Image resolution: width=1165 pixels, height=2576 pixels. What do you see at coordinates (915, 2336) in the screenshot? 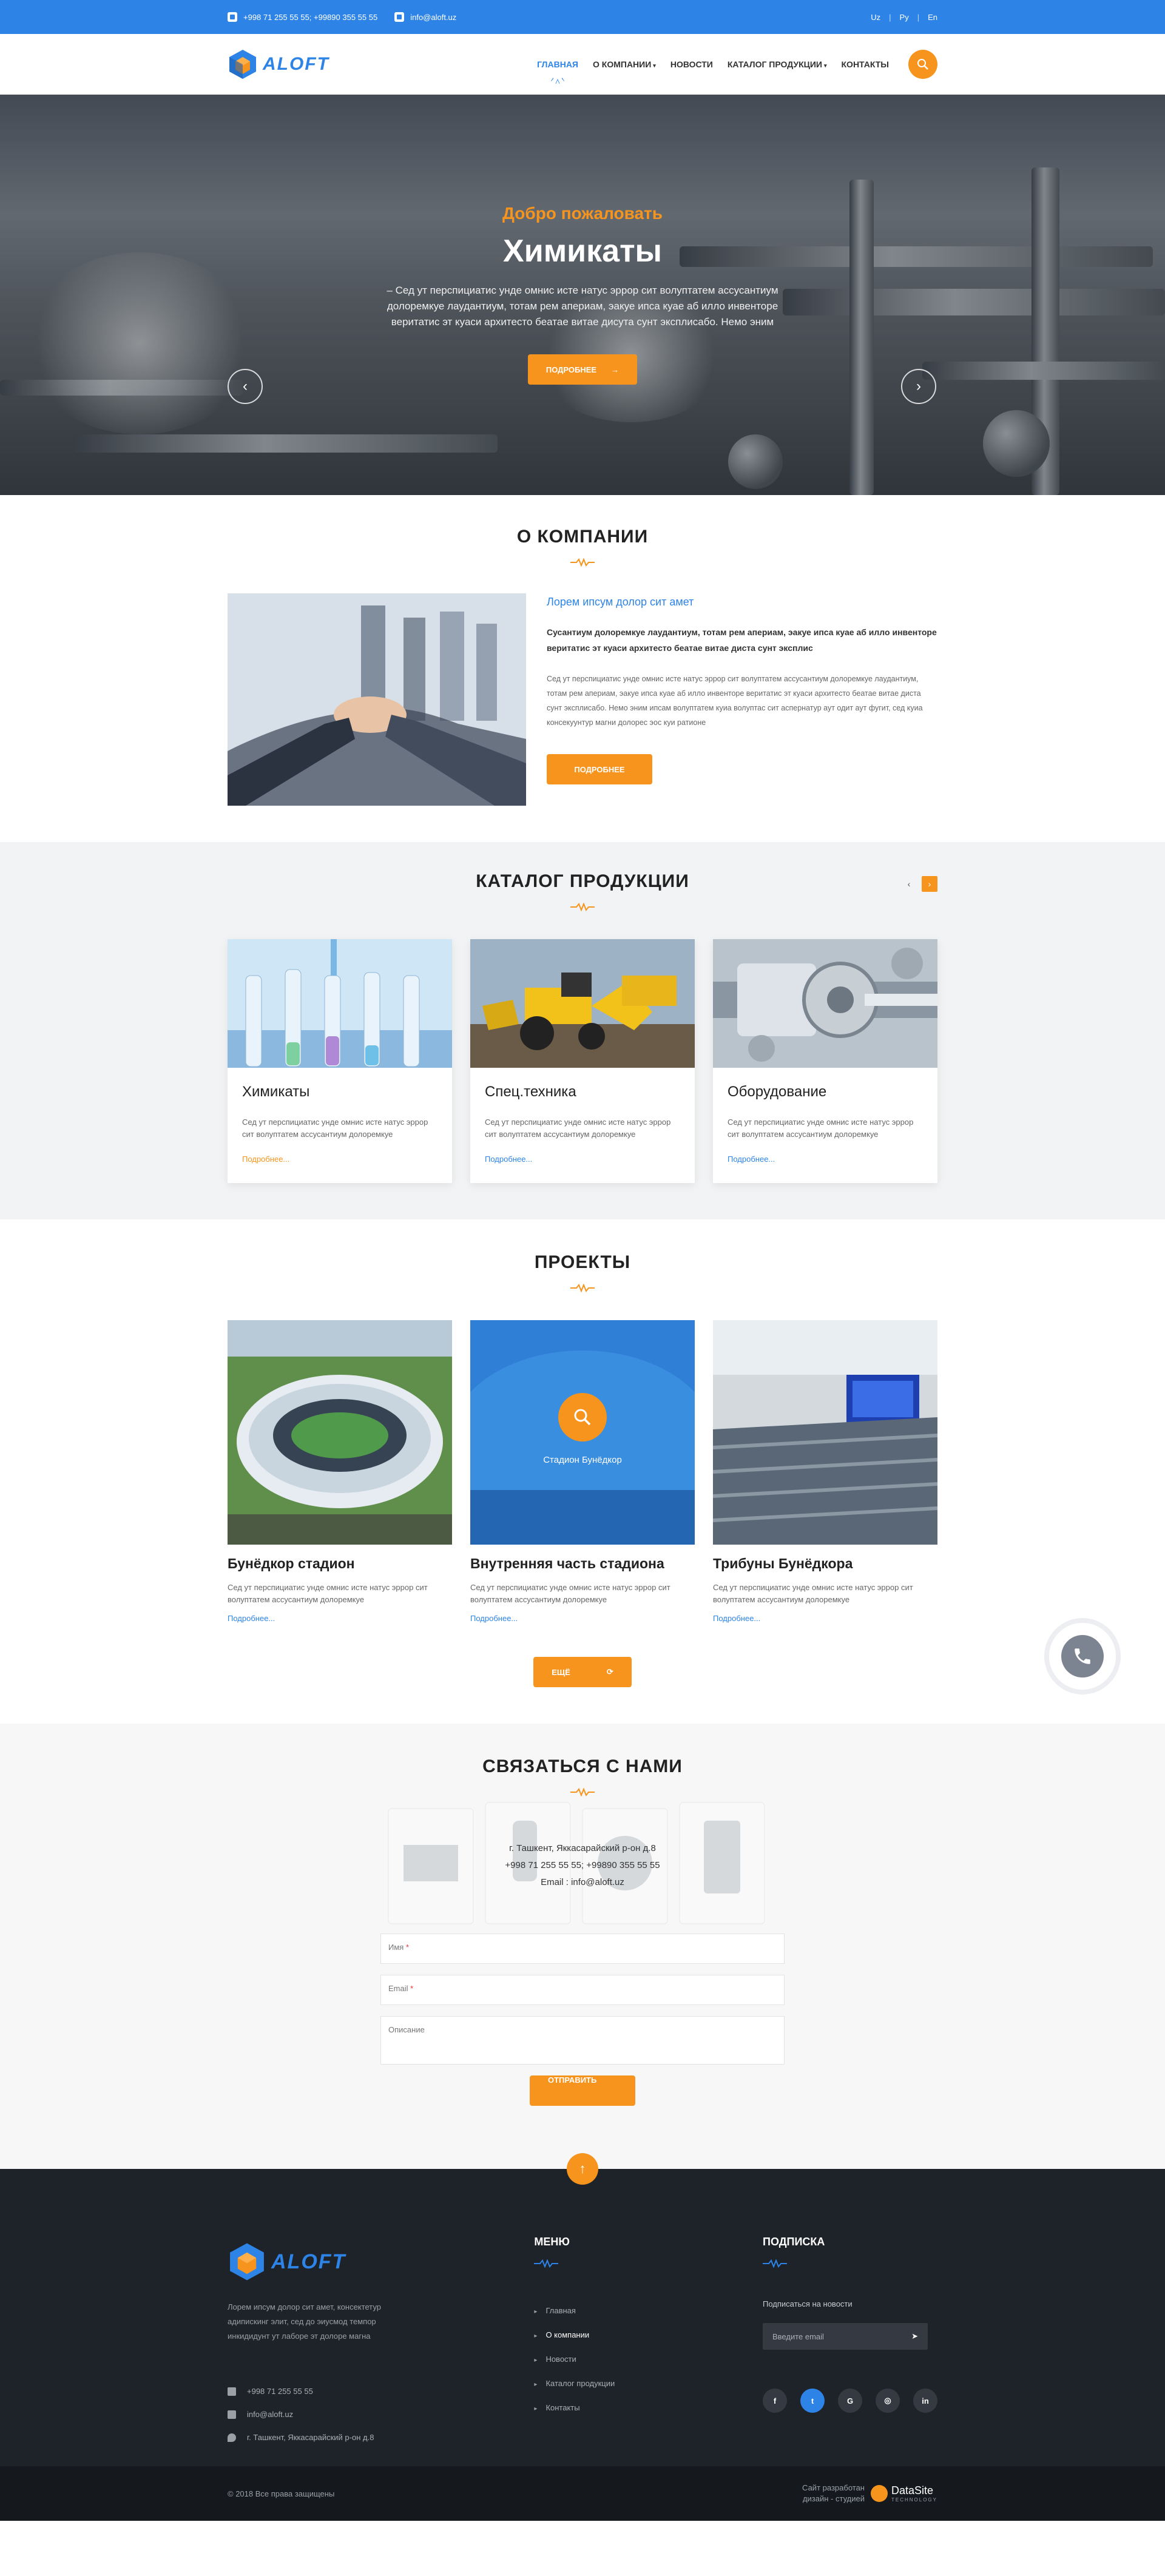
I see `send-icon: ➤` at bounding box center [915, 2336].